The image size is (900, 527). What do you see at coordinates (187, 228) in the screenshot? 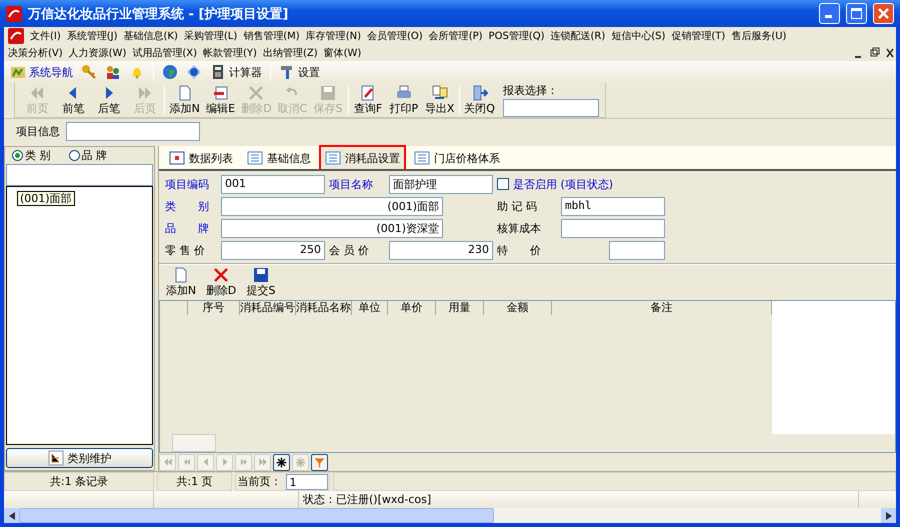
I see `field-label: 品 牌` at bounding box center [187, 228].